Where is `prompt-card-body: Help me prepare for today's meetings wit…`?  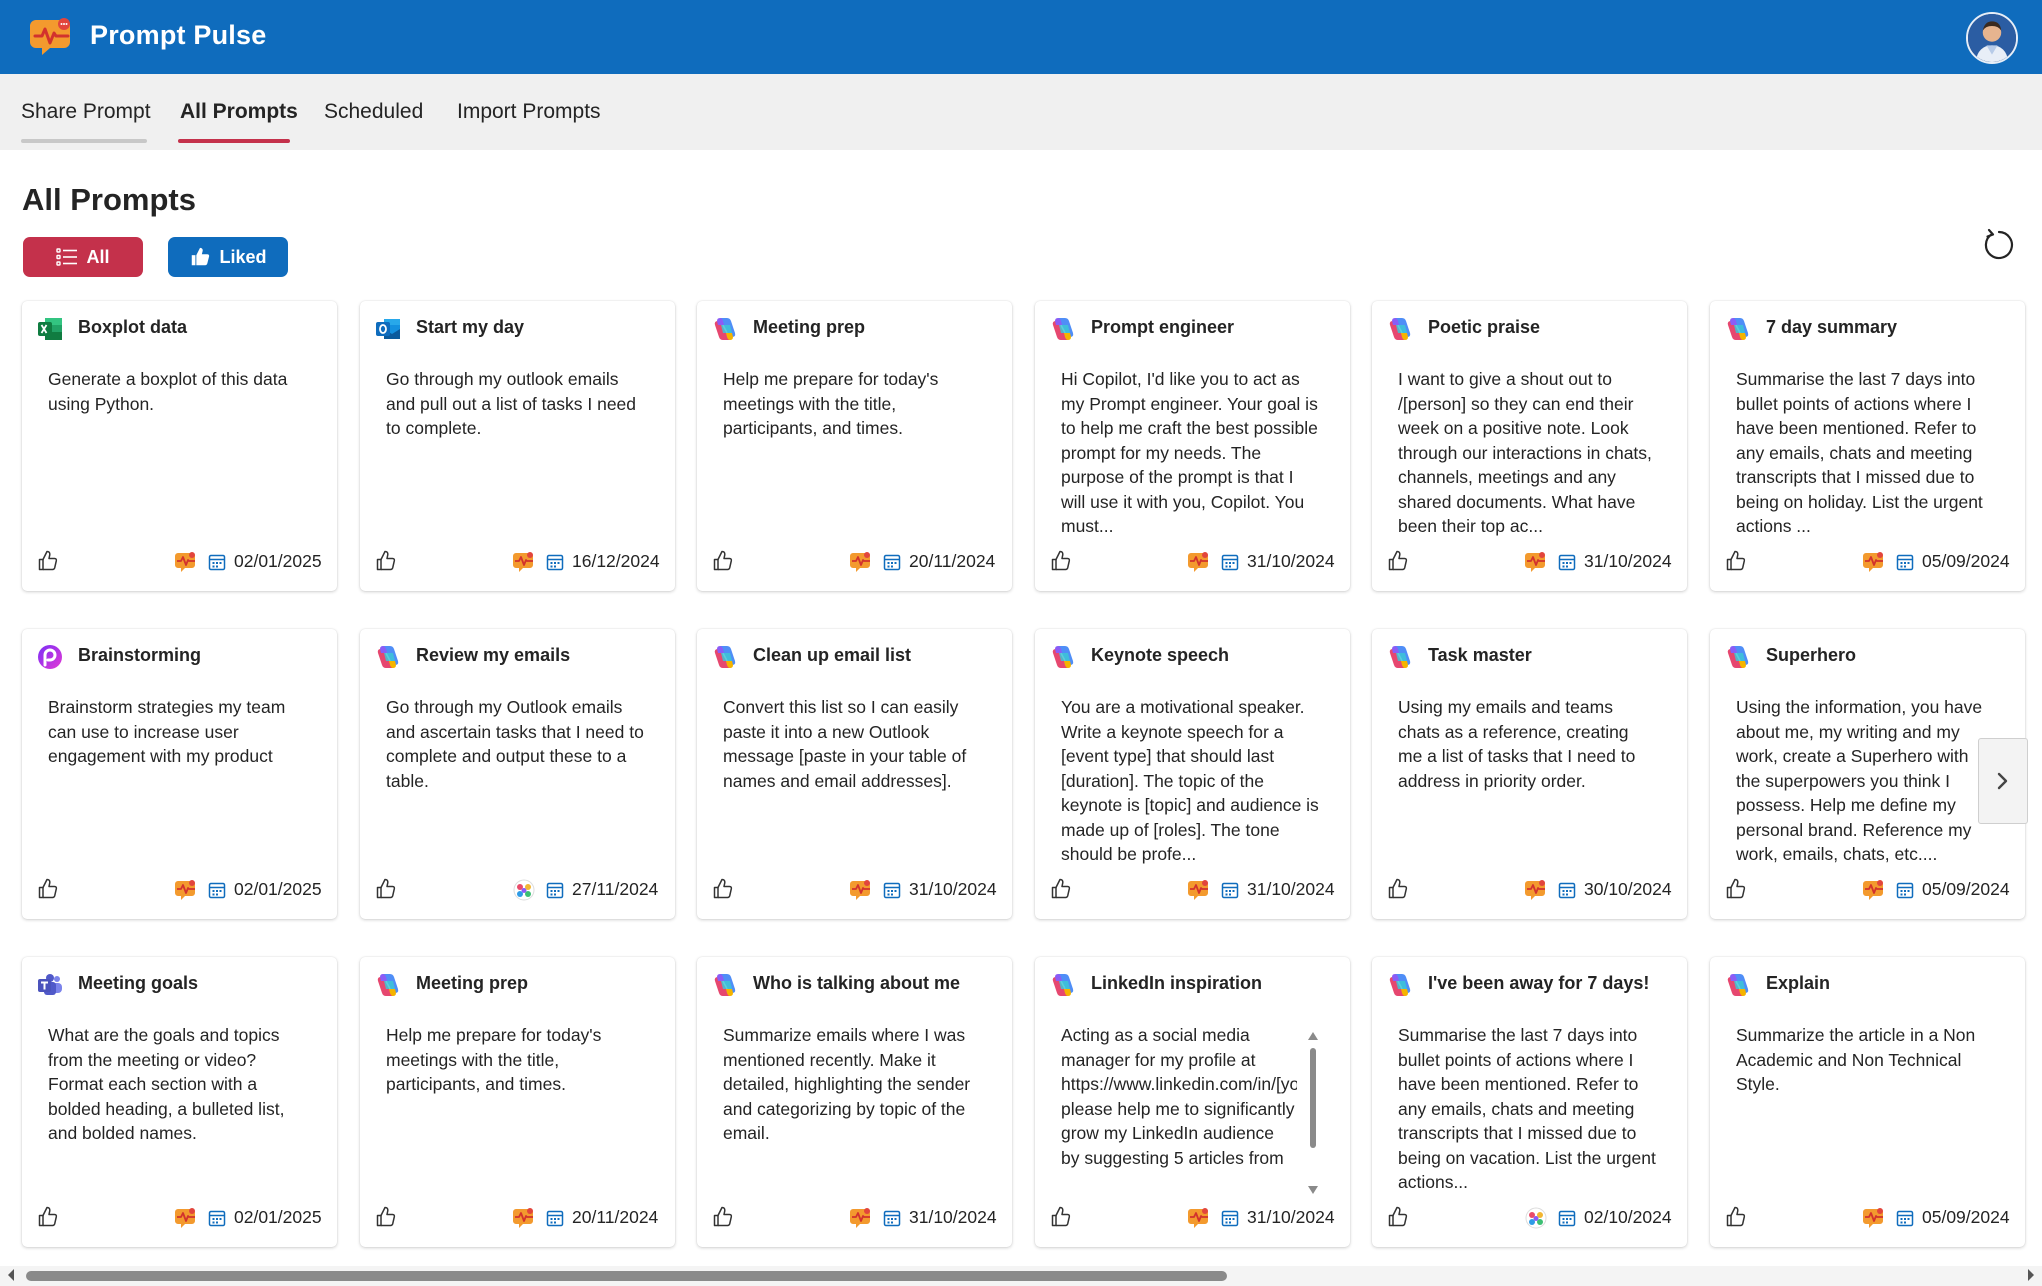
prompt-card-body: Help me prepare for today's meetings wit… is located at coordinates (831, 403).